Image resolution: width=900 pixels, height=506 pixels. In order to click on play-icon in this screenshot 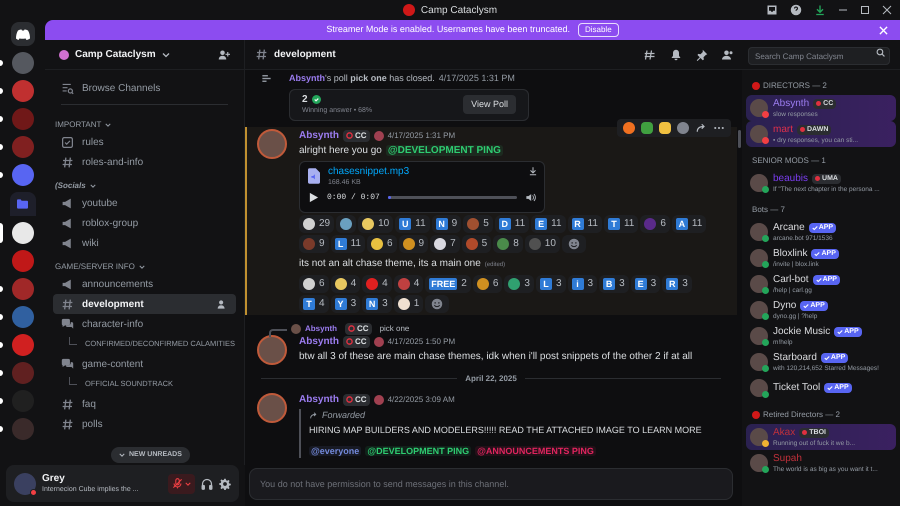, I will do `click(313, 197)`.